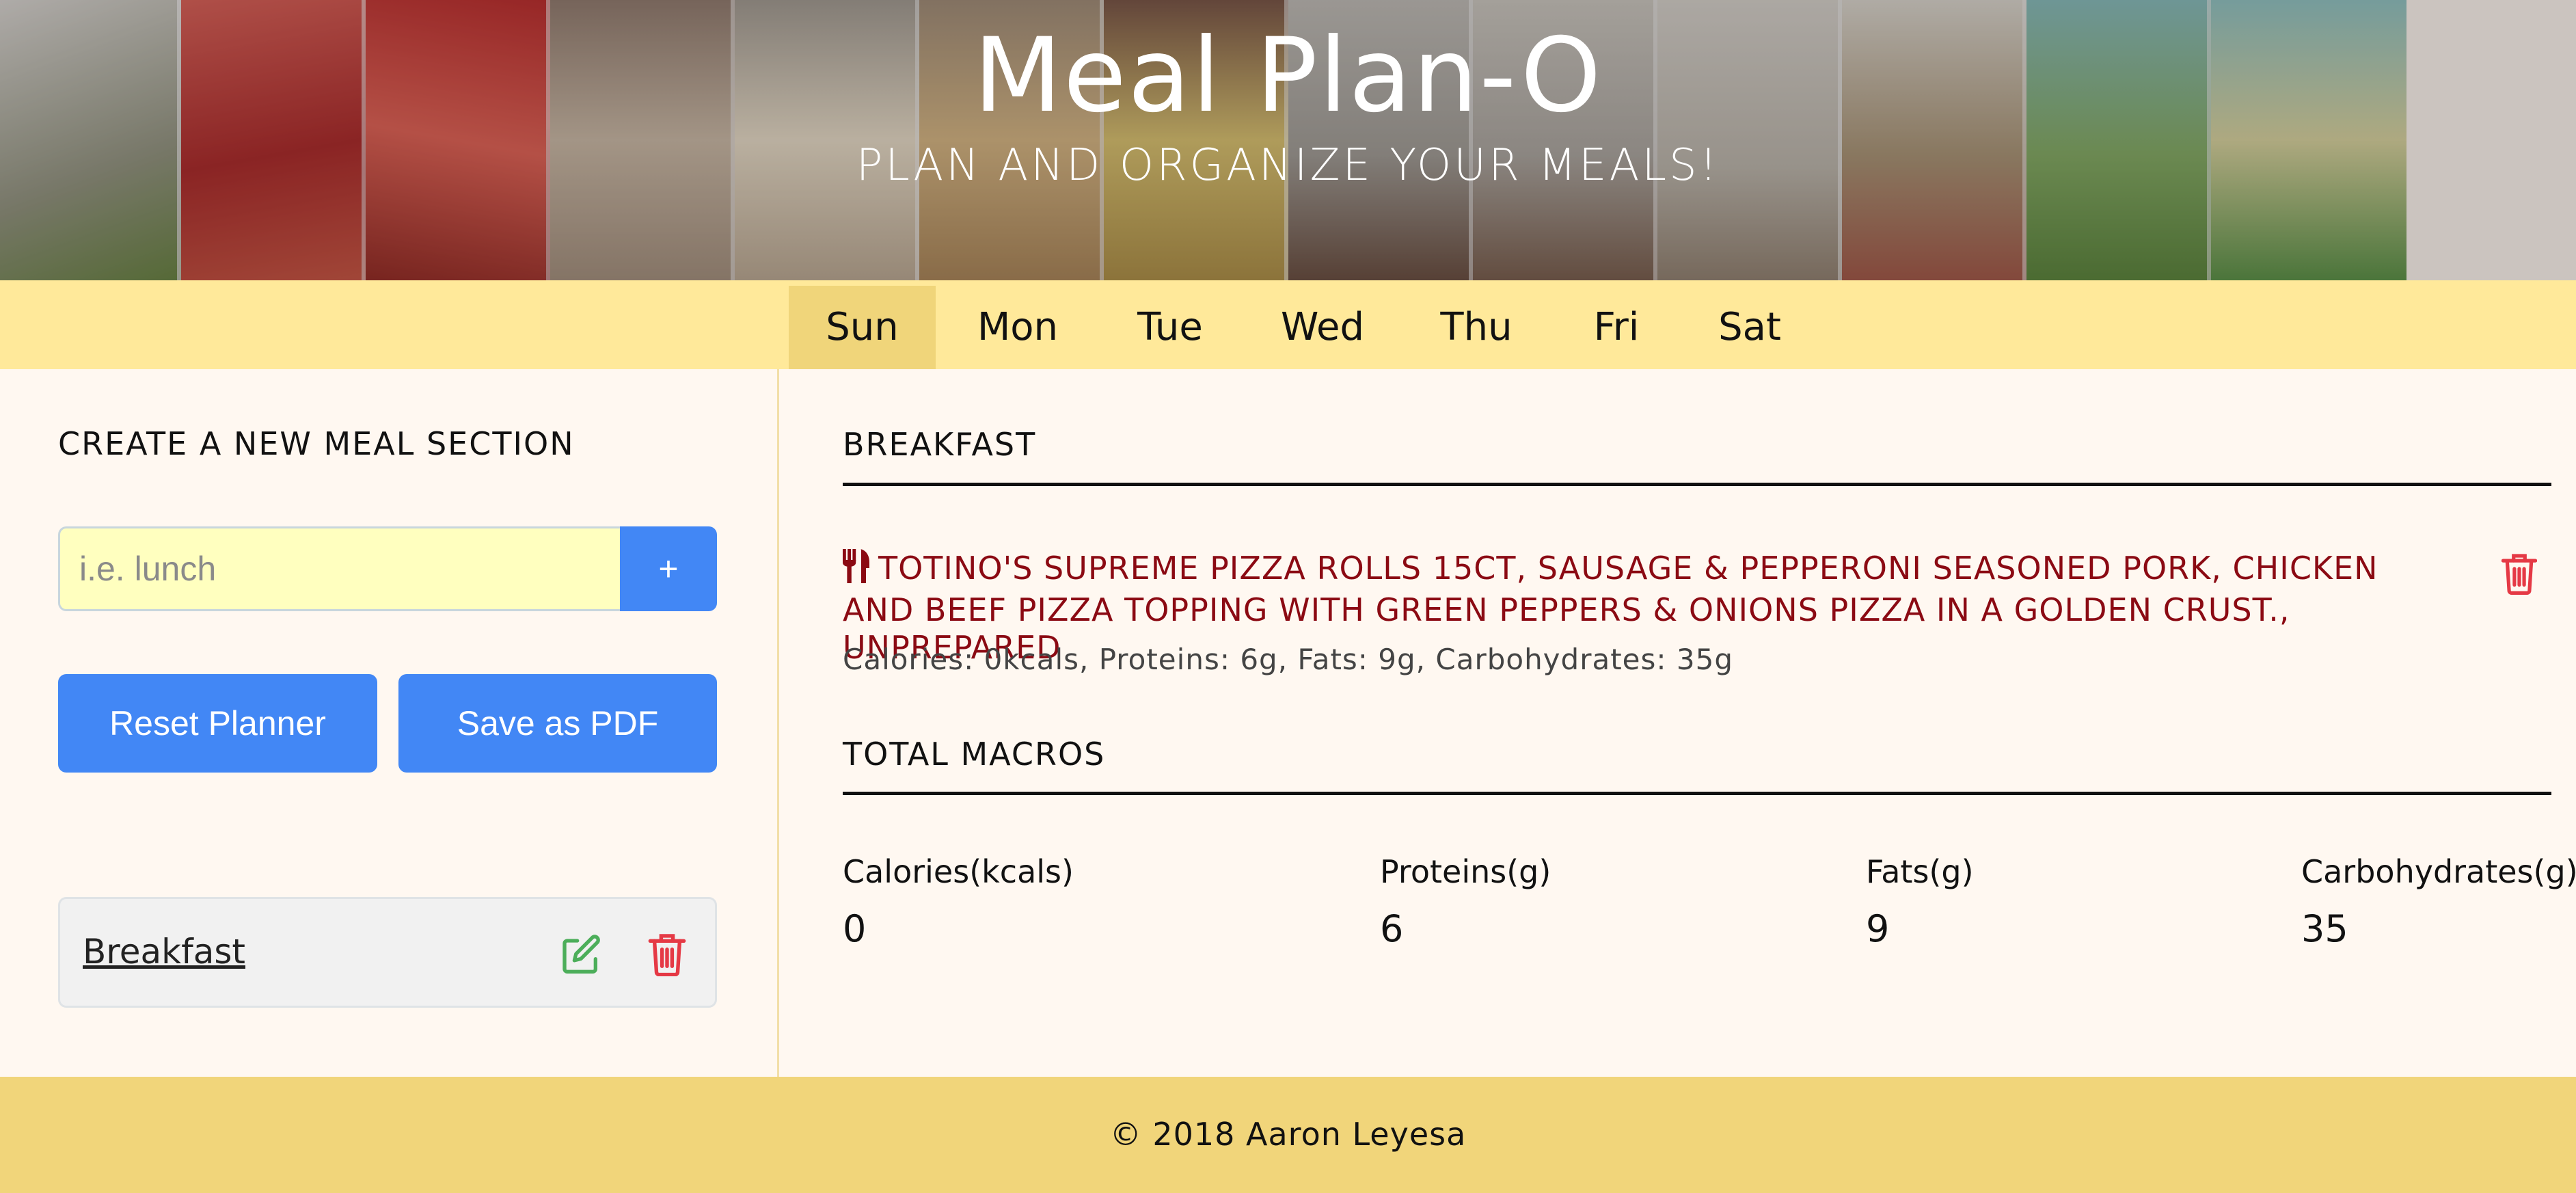  I want to click on utensils-icon, so click(857, 570).